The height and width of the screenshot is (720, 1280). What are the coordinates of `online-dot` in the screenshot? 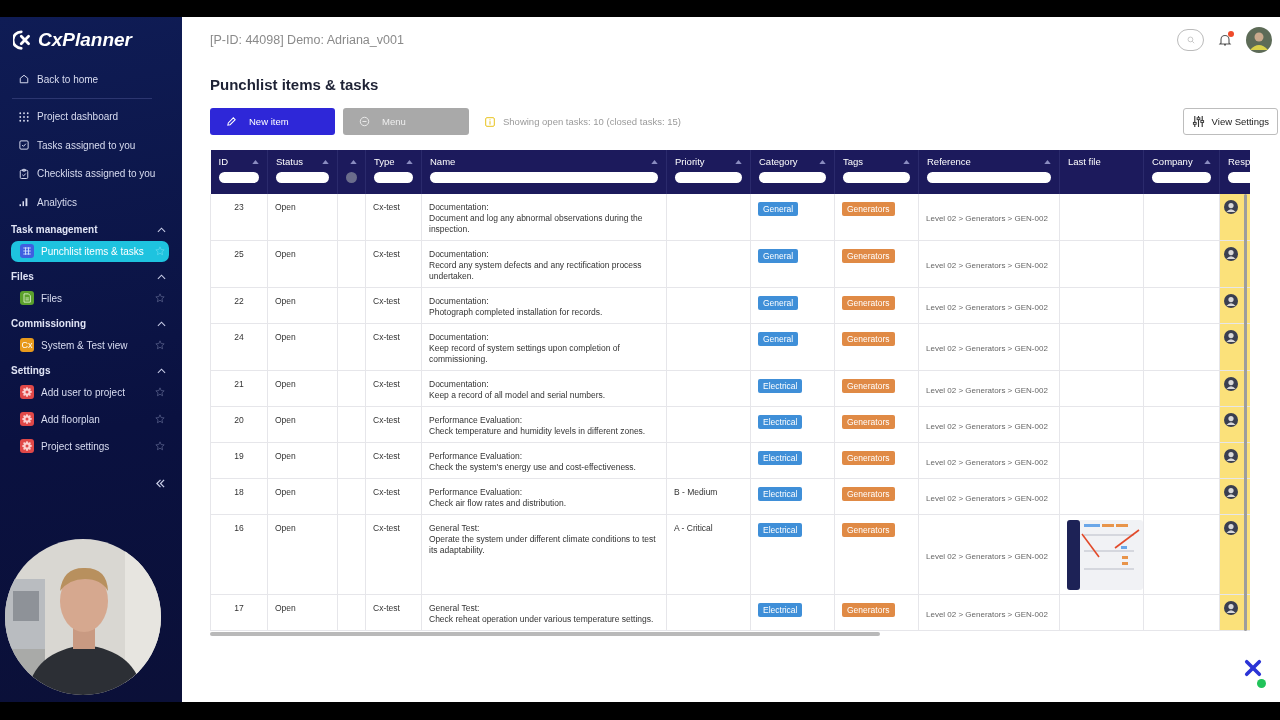 It's located at (1261, 683).